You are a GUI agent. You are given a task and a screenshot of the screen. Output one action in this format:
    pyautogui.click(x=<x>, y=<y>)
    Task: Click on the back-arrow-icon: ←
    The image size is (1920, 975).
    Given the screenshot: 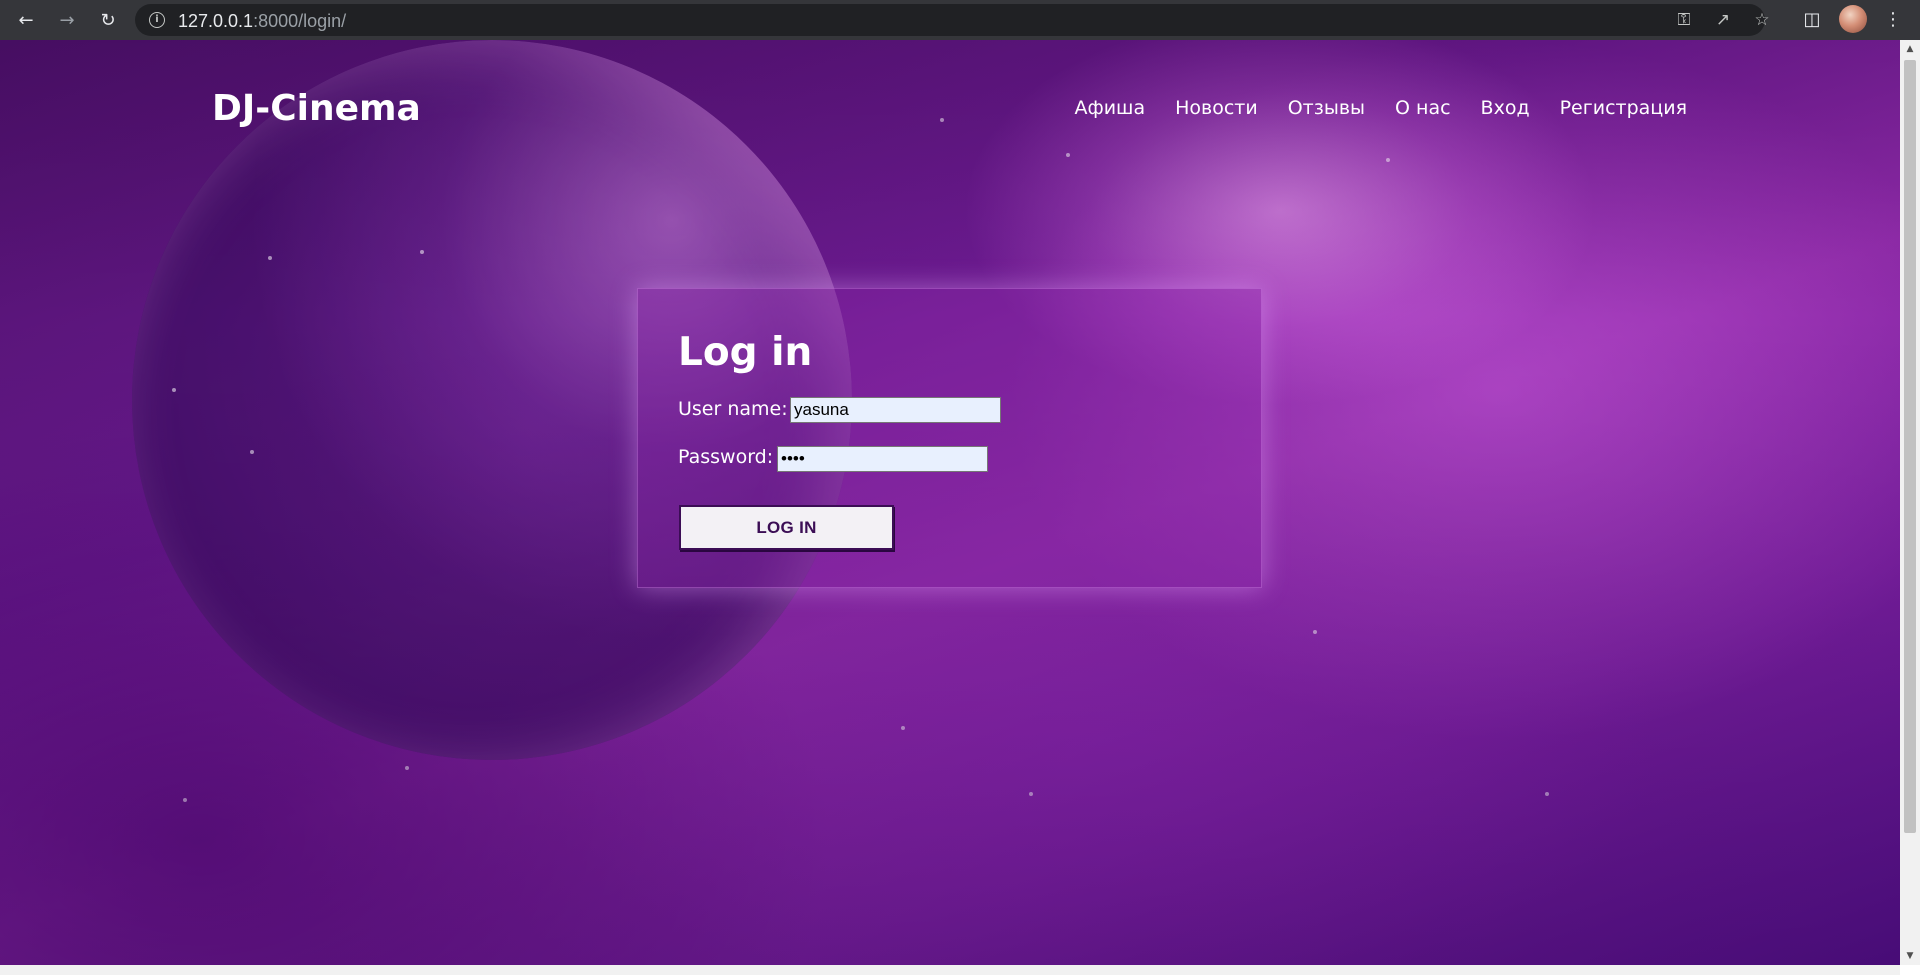 What is the action you would take?
    pyautogui.click(x=26, y=20)
    